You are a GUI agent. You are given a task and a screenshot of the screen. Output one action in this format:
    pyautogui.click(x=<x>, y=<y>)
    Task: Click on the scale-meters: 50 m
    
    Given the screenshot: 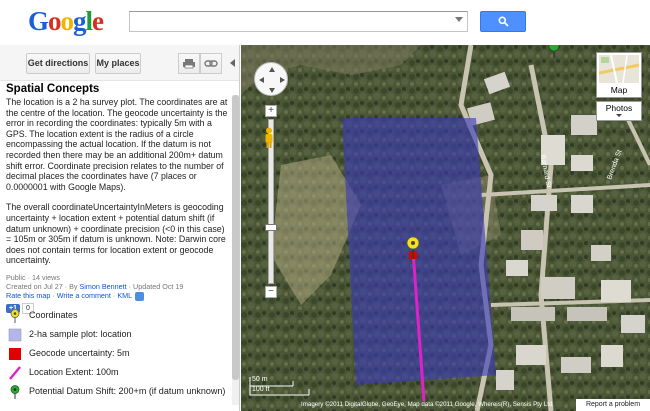 What is the action you would take?
    pyautogui.click(x=260, y=379)
    